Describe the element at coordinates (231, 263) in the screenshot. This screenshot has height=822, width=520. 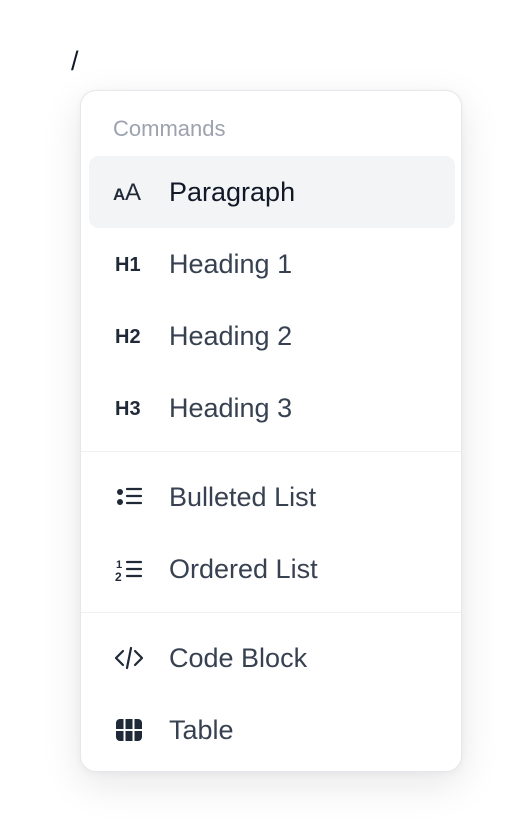
I see `menu-item-label: Heading 1` at that location.